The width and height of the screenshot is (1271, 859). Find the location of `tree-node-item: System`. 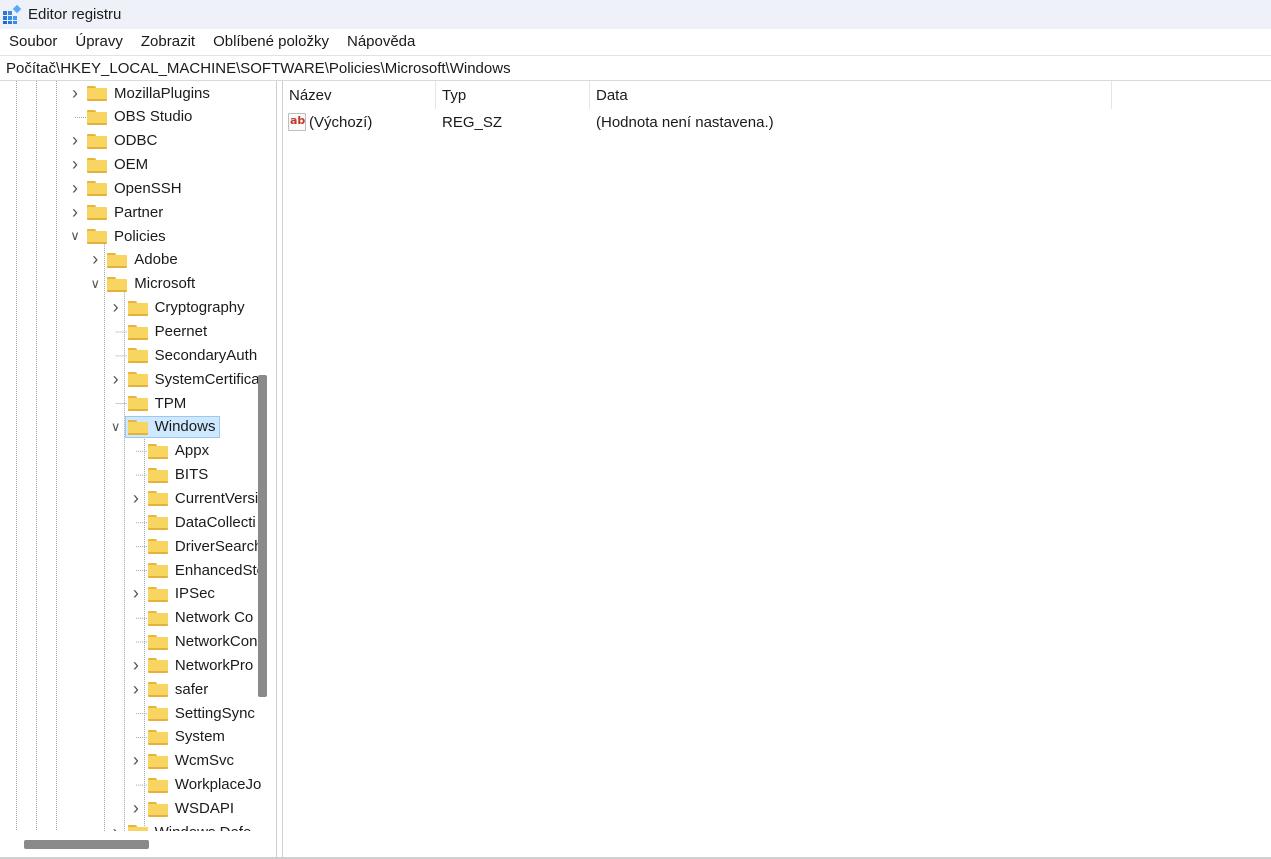

tree-node-item: System is located at coordinates (187, 737).